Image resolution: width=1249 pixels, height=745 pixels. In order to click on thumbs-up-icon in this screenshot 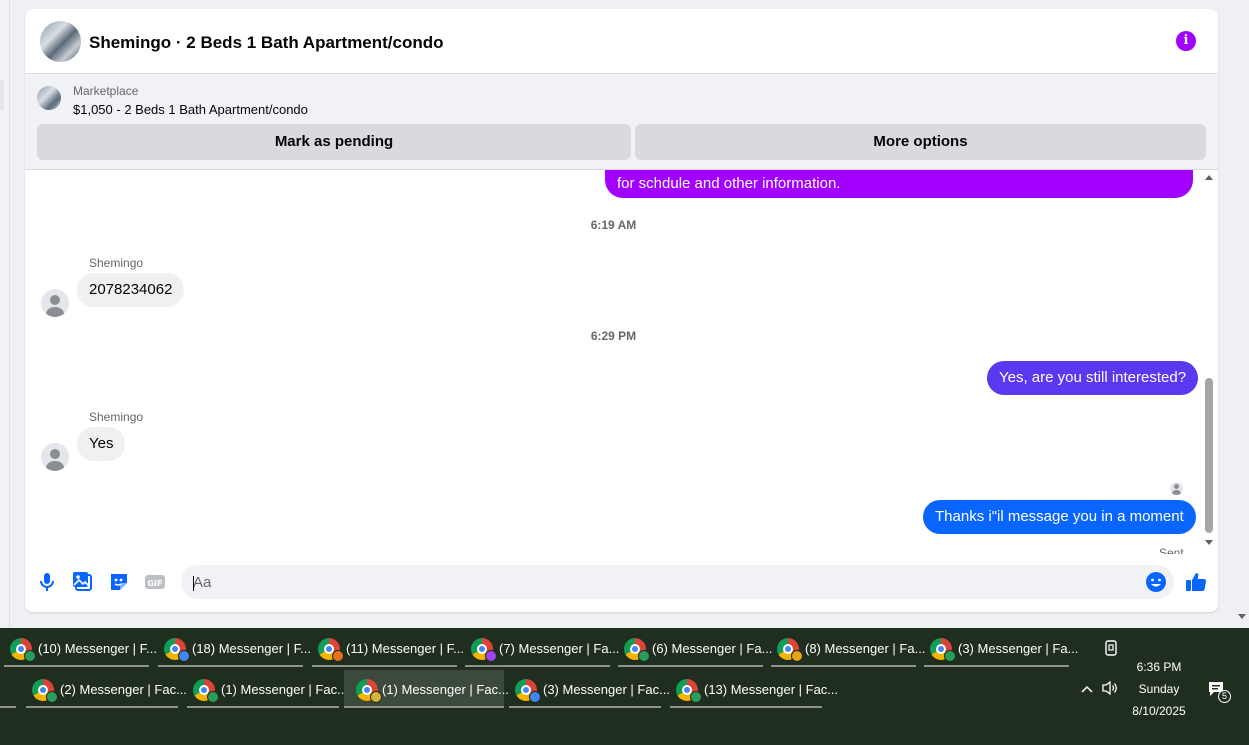, I will do `click(1196, 582)`.